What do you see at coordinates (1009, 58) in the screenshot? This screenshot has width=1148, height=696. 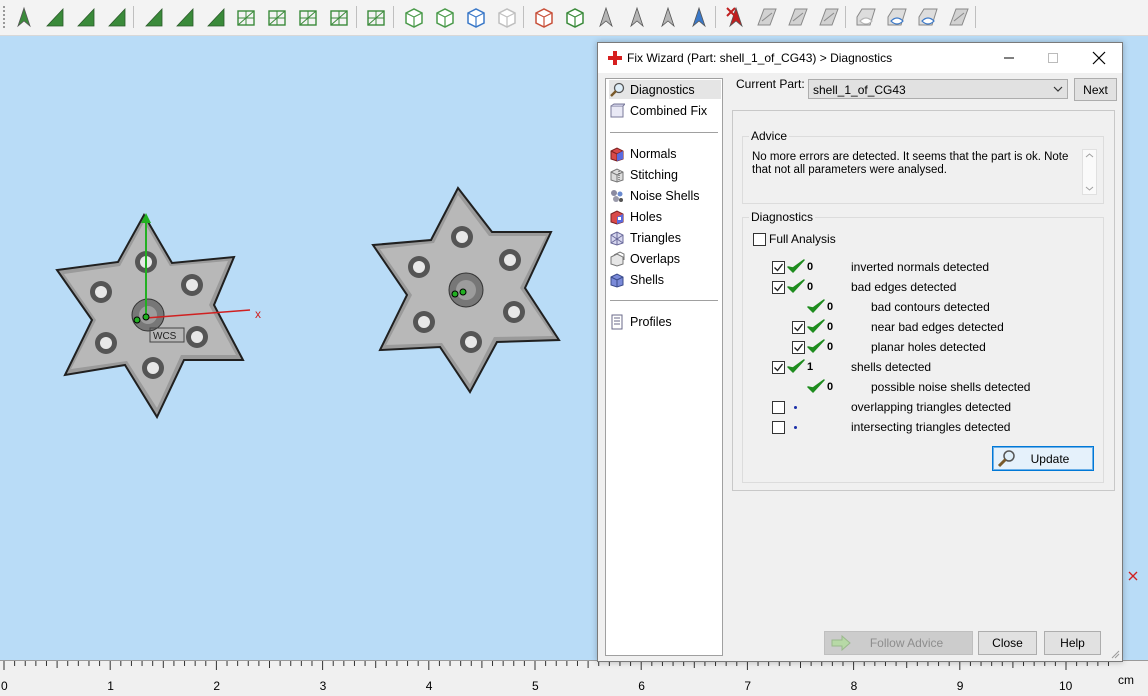 I see `minimize-button` at bounding box center [1009, 58].